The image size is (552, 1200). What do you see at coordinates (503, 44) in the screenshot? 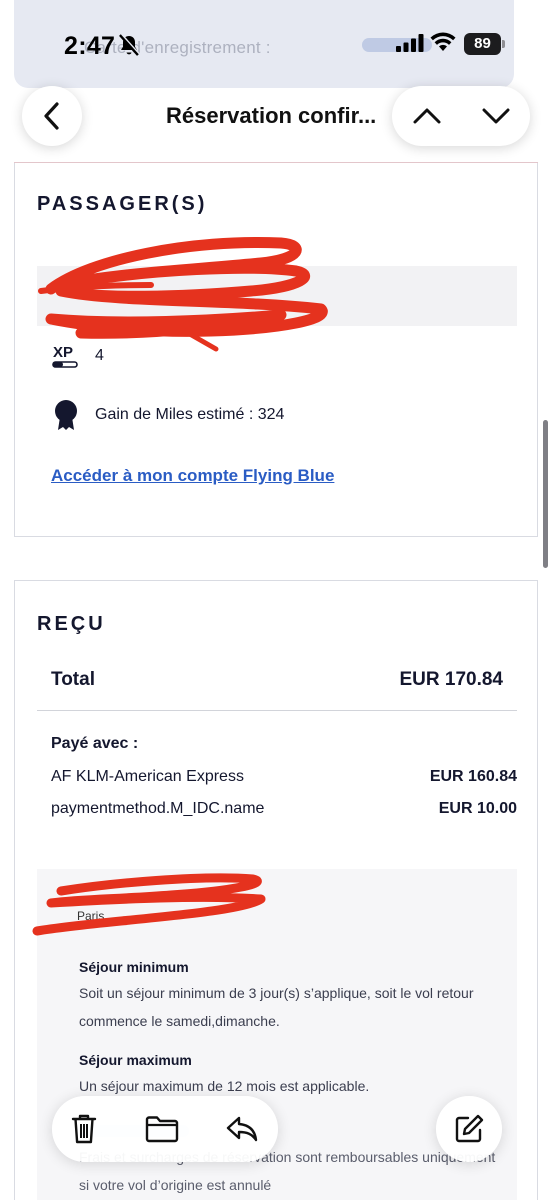
I see `battery-tip` at bounding box center [503, 44].